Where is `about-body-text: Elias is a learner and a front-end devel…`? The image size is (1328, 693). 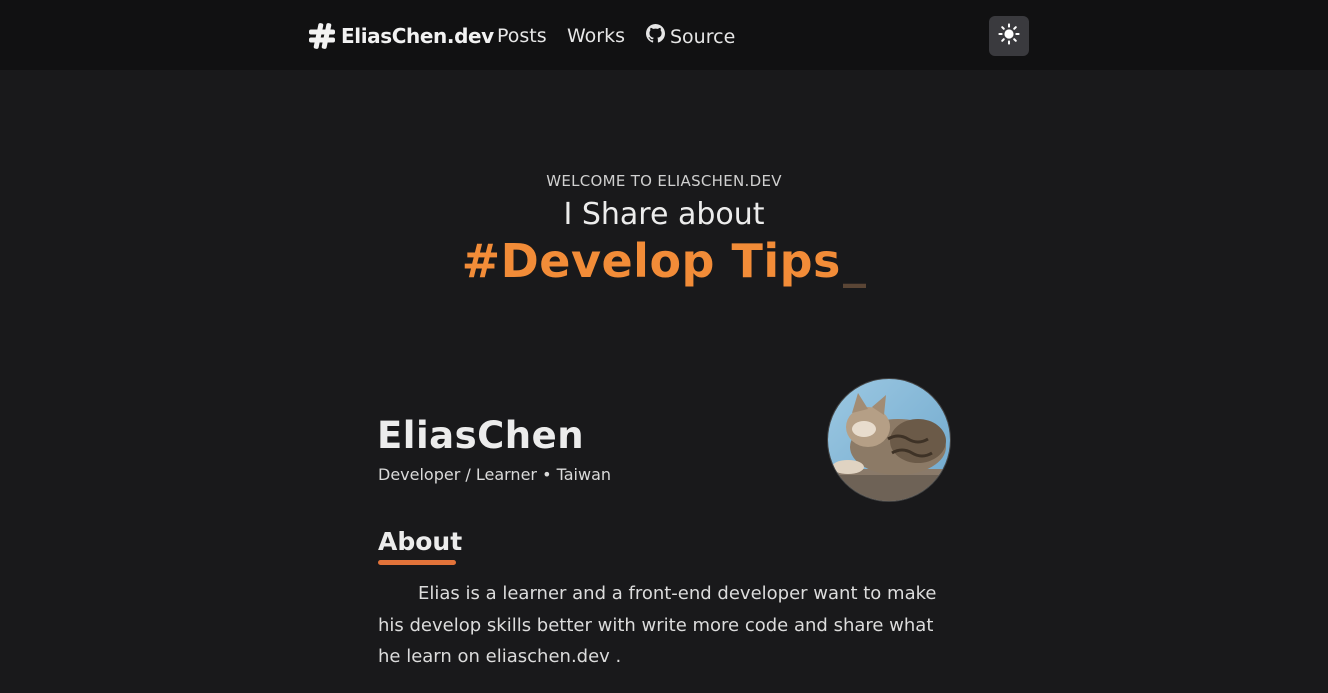
about-body-text: Elias is a learner and a front-end devel… is located at coordinates (657, 625).